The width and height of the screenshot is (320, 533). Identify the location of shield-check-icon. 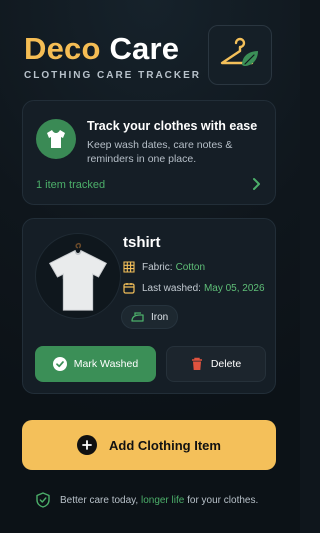
(43, 500).